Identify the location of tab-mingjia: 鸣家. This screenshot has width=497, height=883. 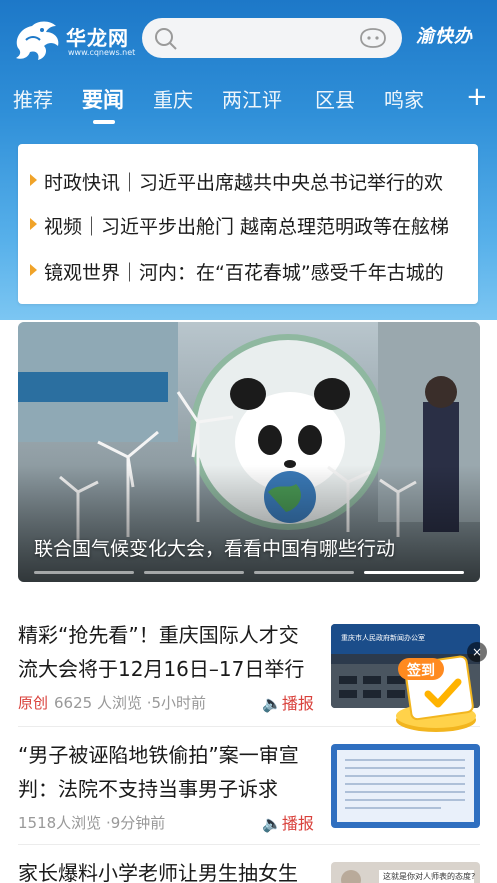
(404, 98).